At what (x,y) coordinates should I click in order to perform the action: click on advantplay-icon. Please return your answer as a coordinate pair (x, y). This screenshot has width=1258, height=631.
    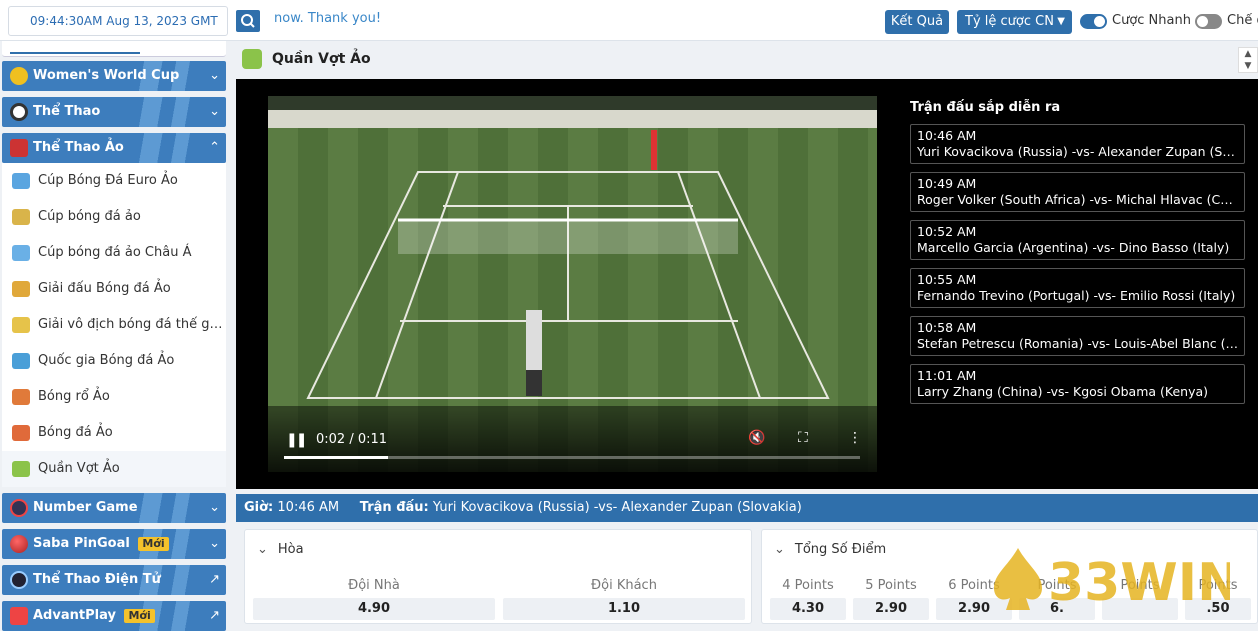
    Looking at the image, I should click on (19, 616).